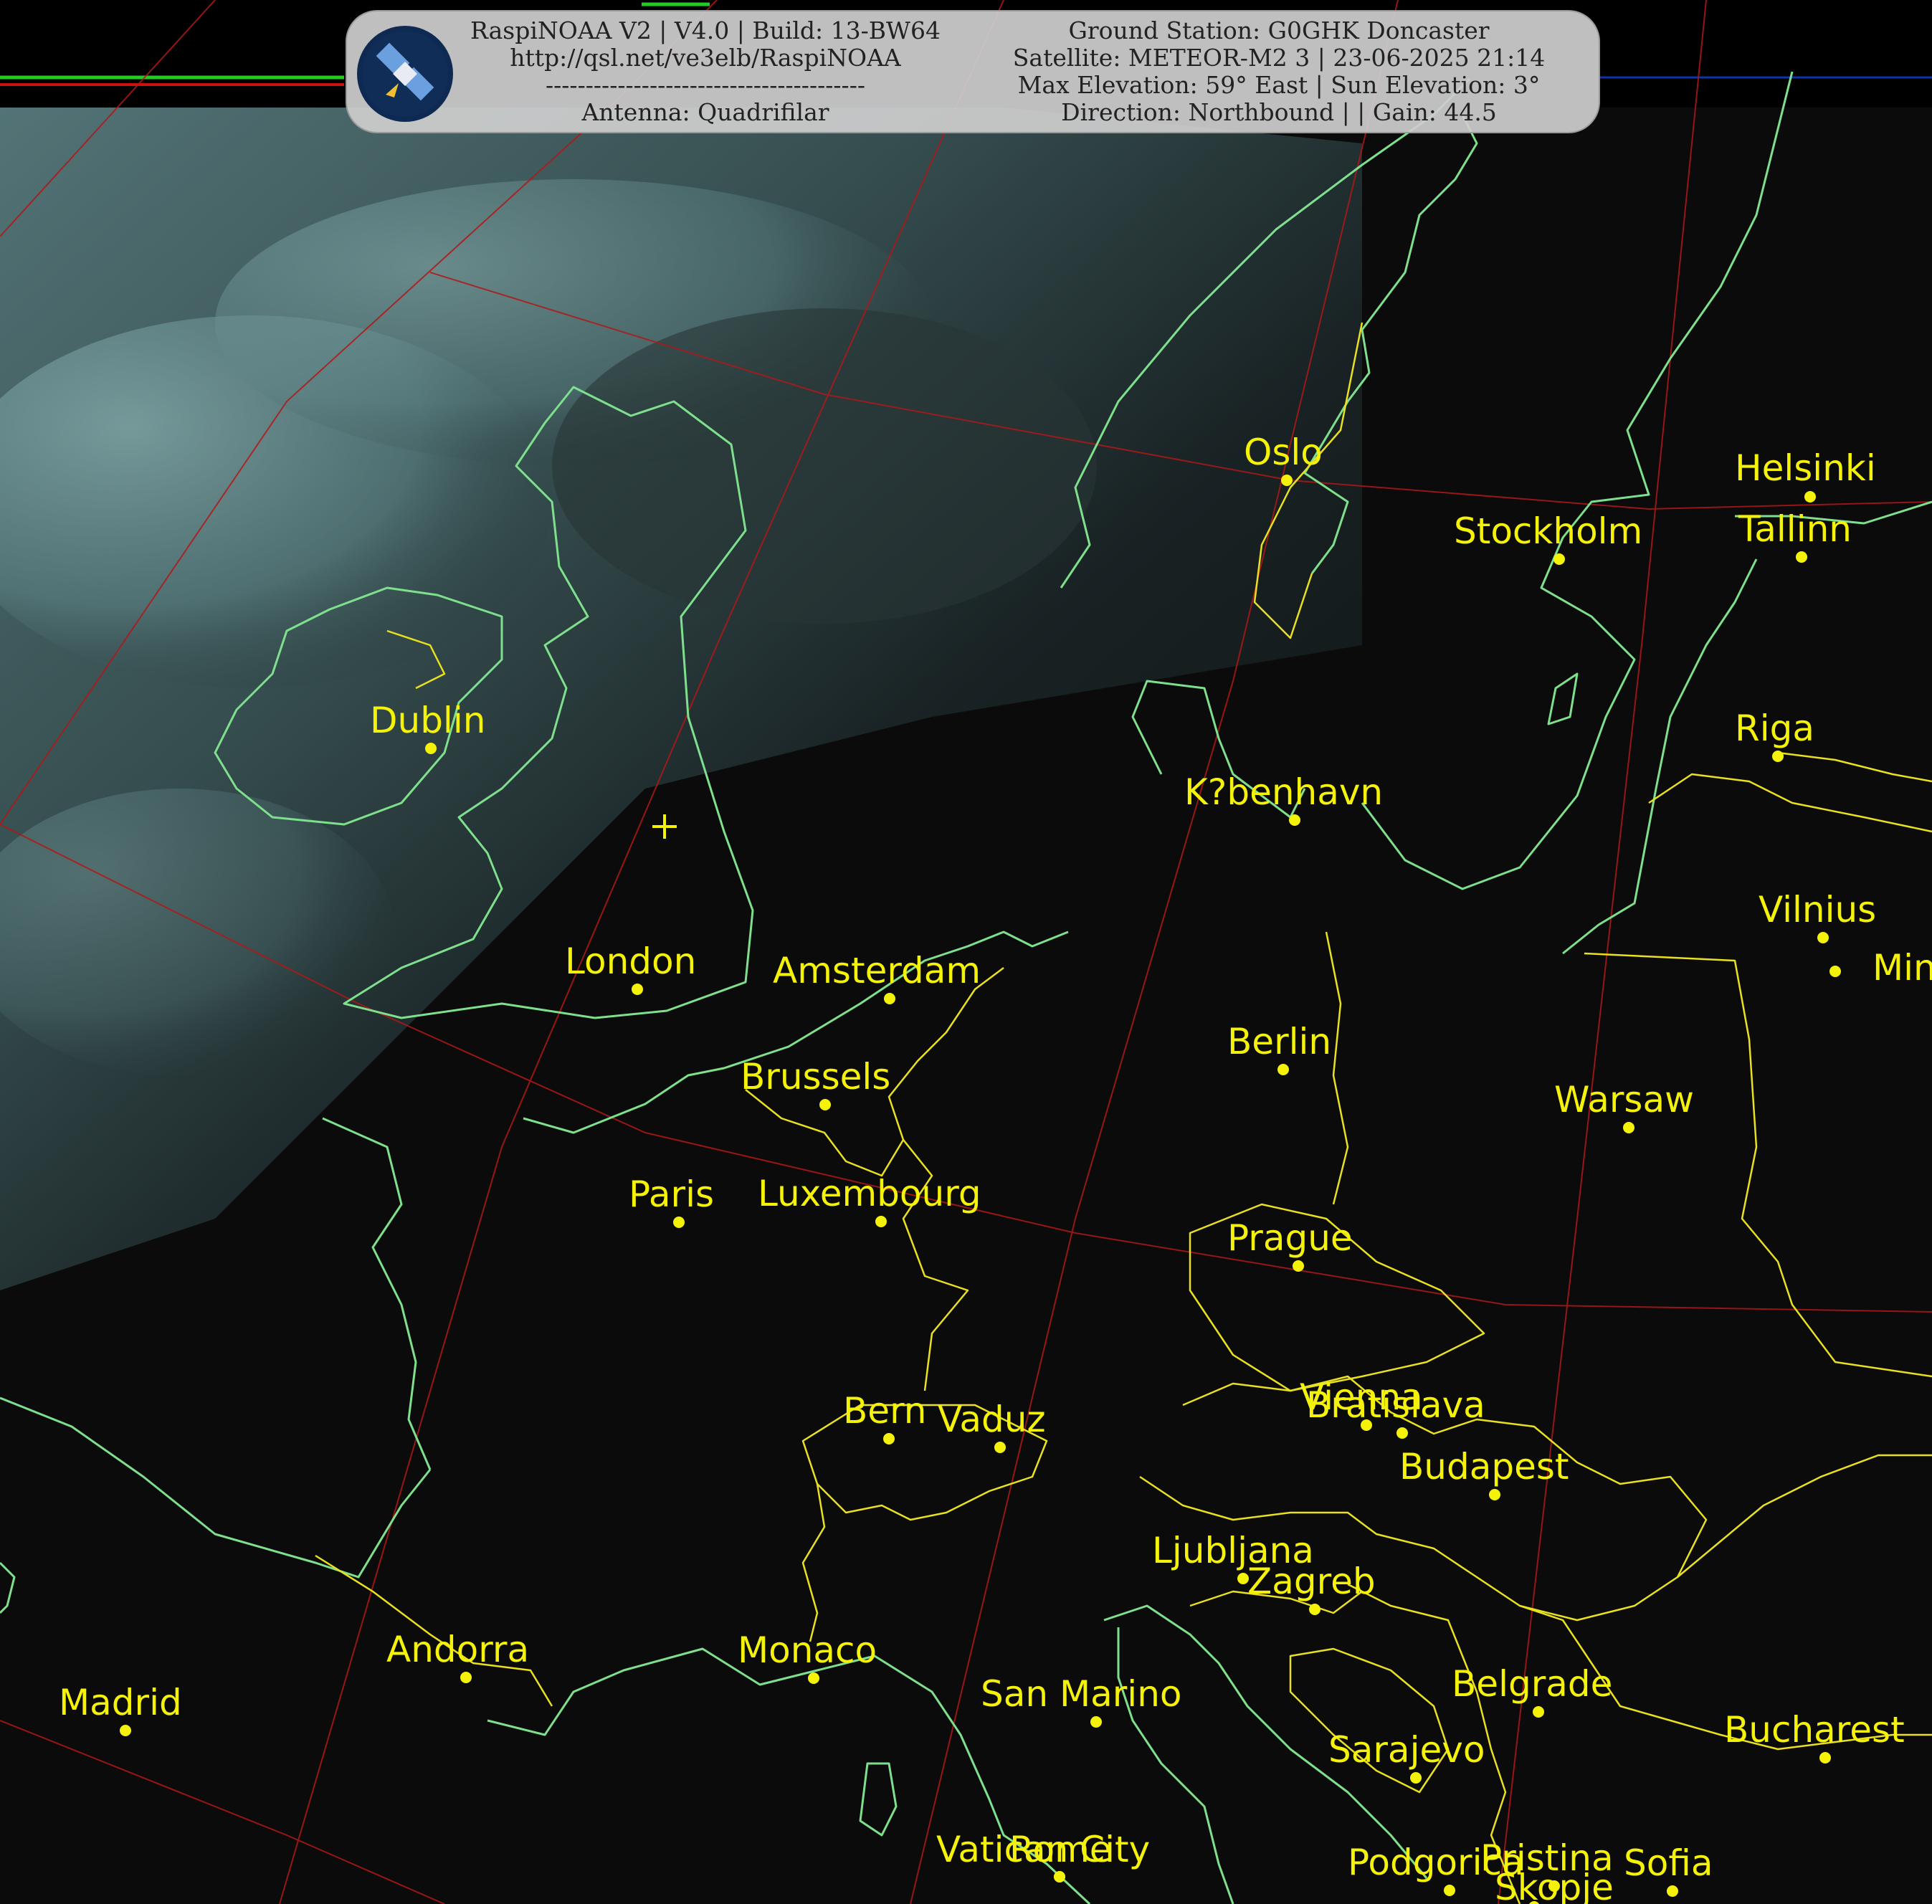  Describe the element at coordinates (1628, 1127) in the screenshot. I see `city-marker-warsaw` at that location.